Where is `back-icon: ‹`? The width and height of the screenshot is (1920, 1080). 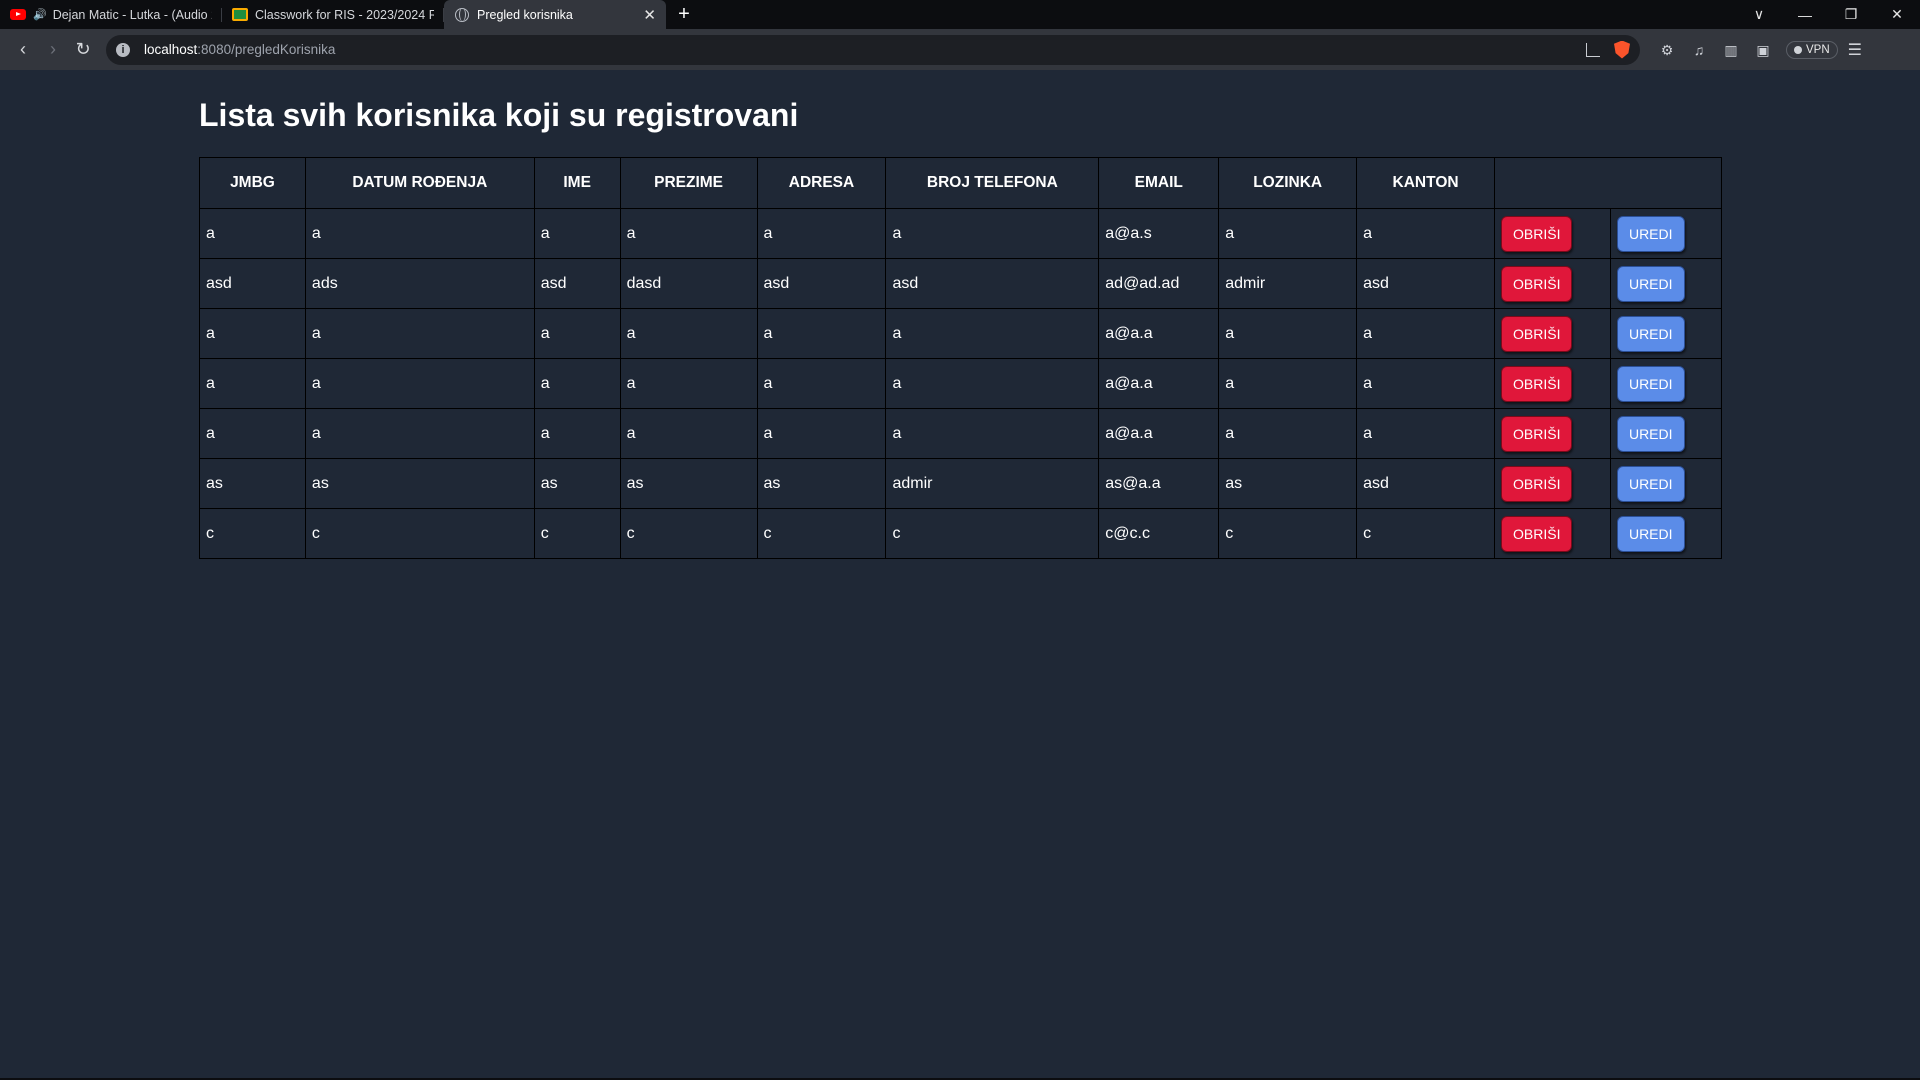 back-icon: ‹ is located at coordinates (23, 50).